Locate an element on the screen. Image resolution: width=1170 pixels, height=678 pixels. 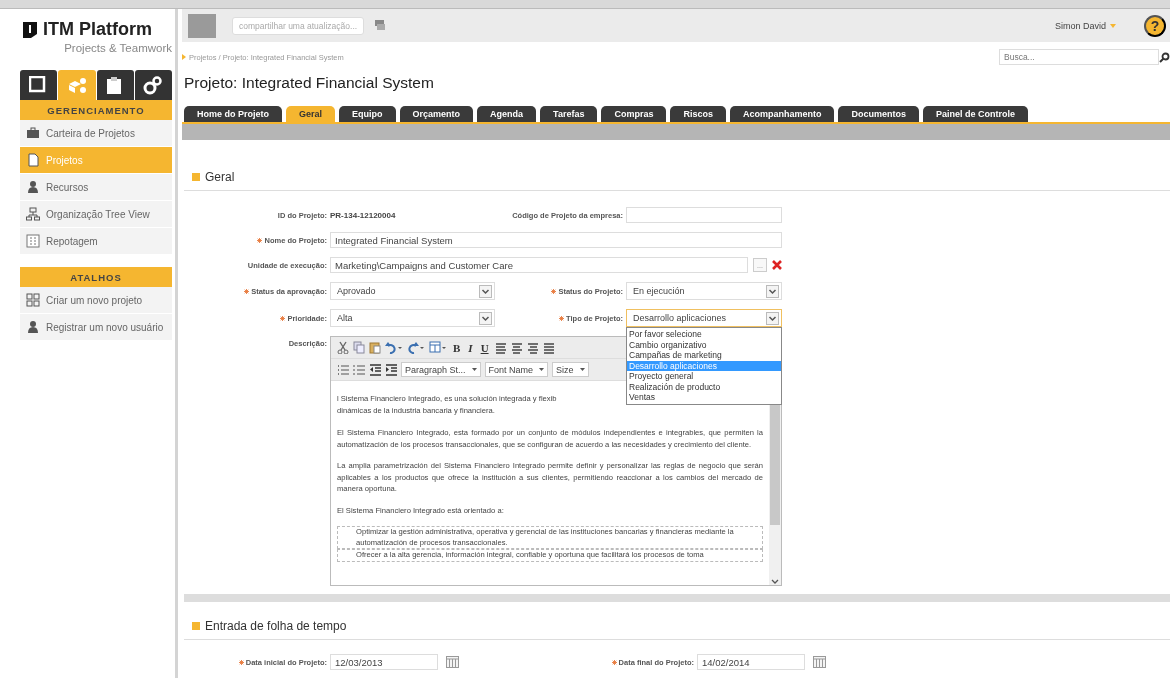
gears-icon is located at coordinates (153, 85).